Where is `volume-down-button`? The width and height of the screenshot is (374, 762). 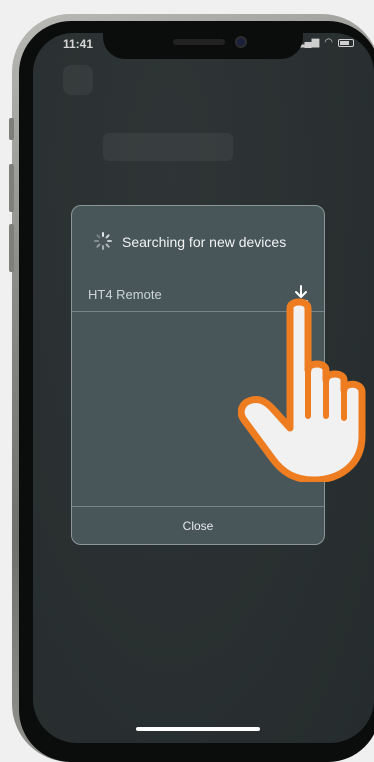 volume-down-button is located at coordinates (11, 248).